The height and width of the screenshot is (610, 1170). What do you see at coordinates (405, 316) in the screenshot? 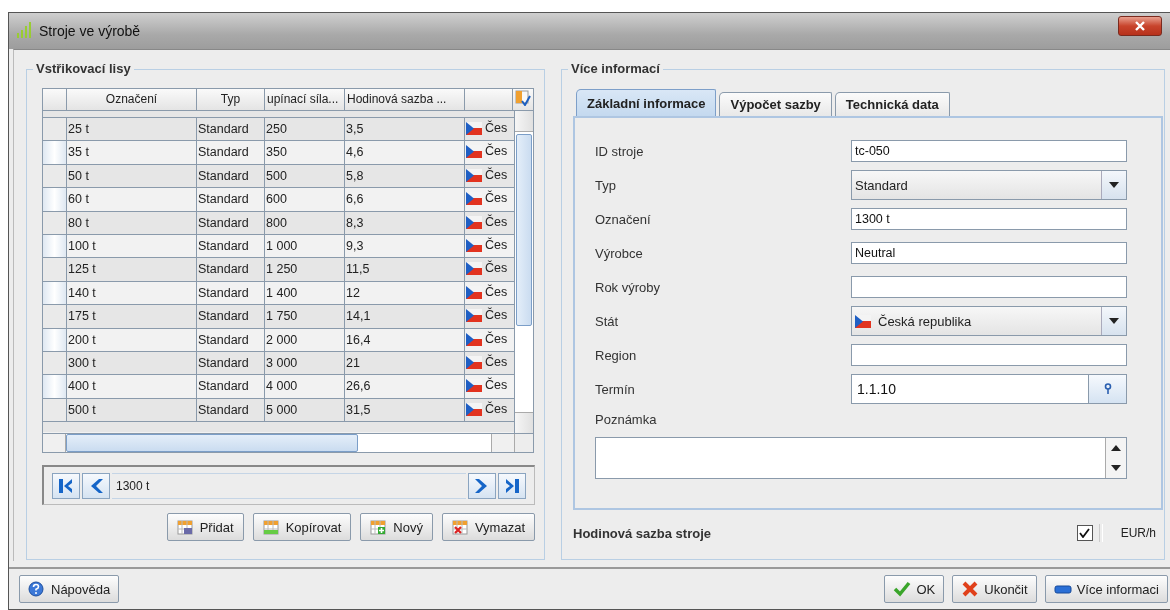
I see `table-cell: 14,1` at bounding box center [405, 316].